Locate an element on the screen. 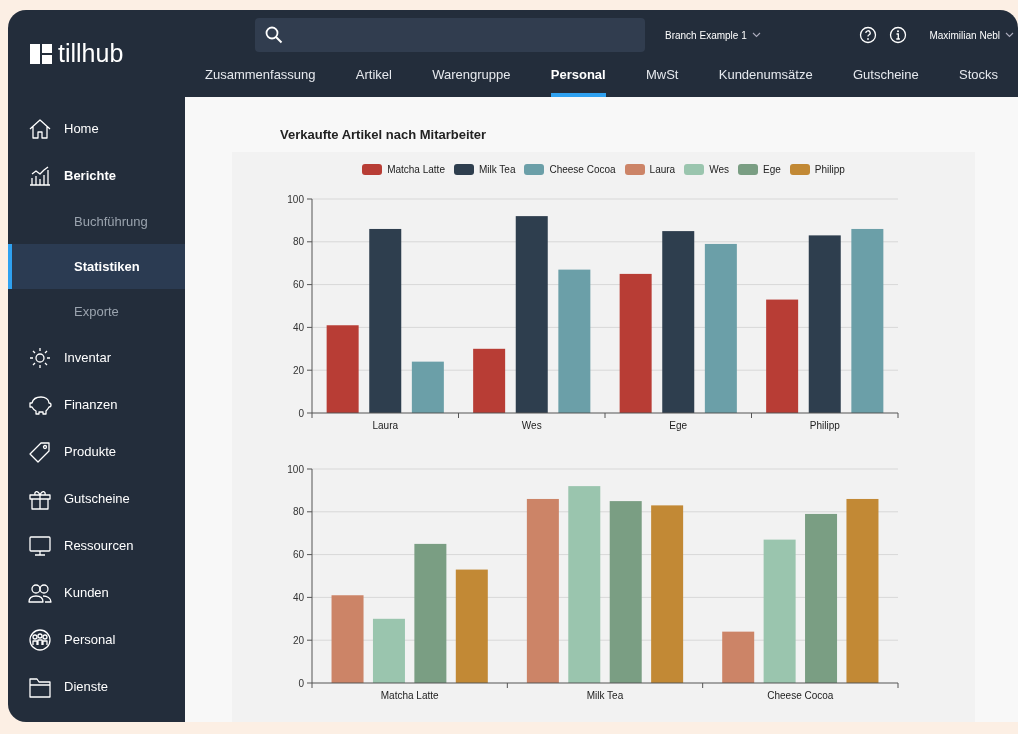  sidebar-item: Dienste is located at coordinates (96, 686).